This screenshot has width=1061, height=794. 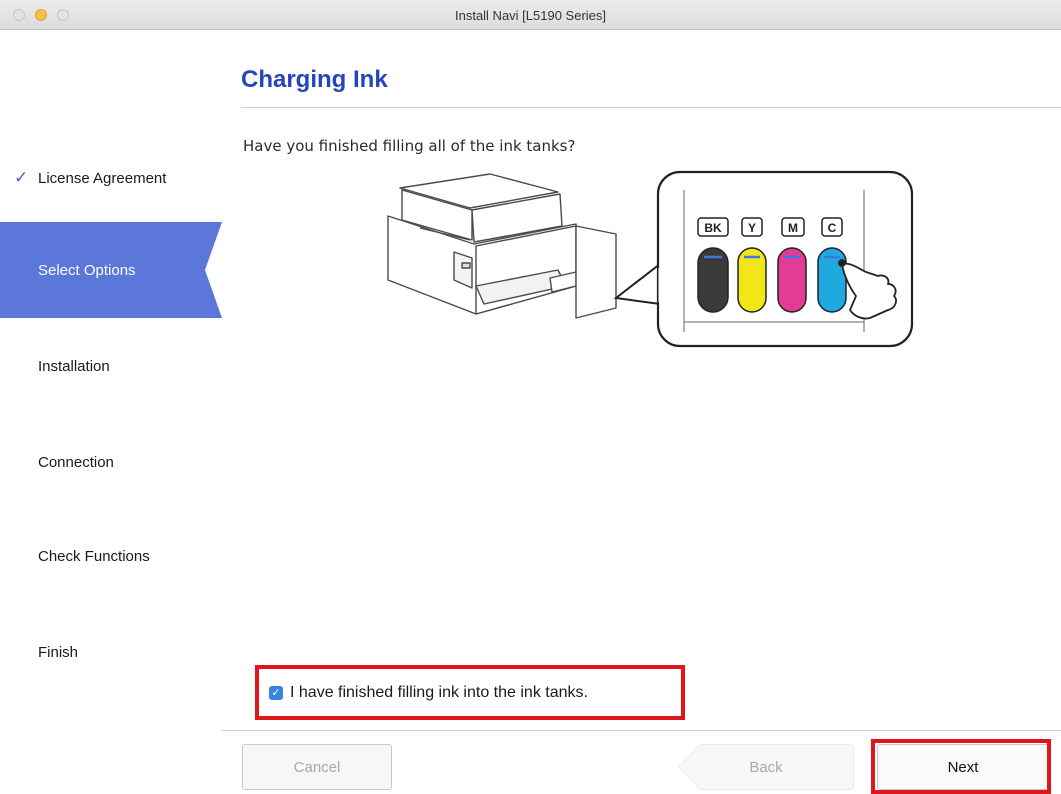 What do you see at coordinates (111, 366) in the screenshot?
I see `sidebar-item-installation: Installation` at bounding box center [111, 366].